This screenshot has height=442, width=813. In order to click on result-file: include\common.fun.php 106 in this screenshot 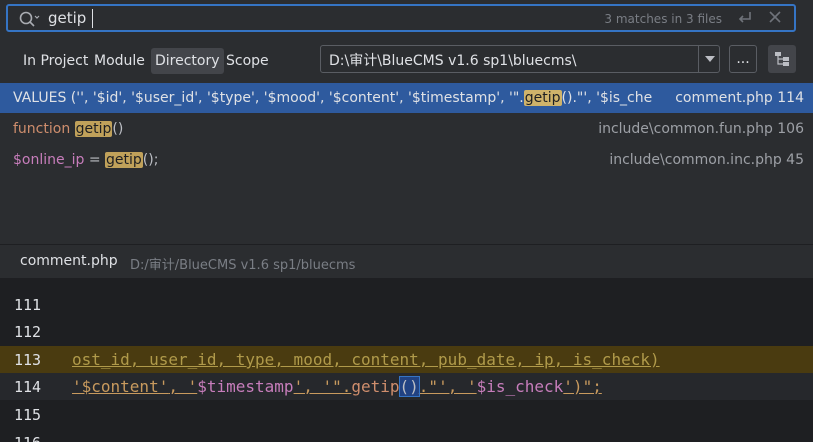, I will do `click(701, 129)`.